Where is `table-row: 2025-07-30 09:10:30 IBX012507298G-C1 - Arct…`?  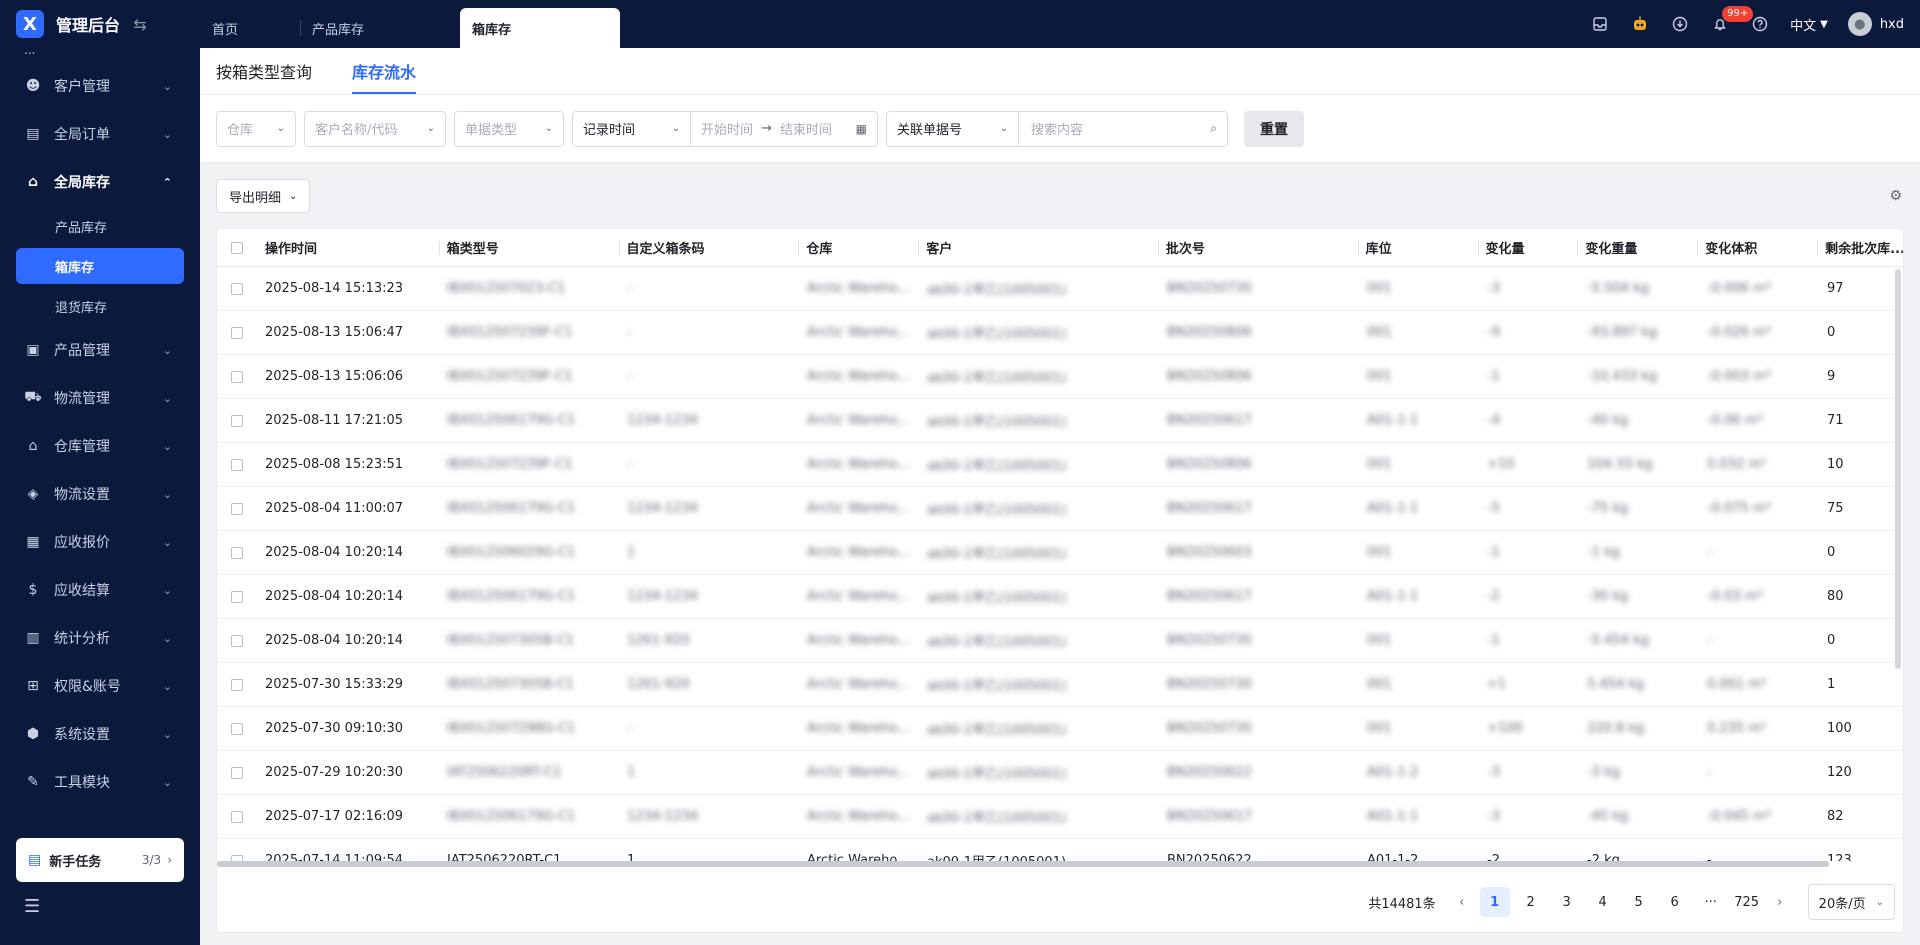
table-row: 2025-07-30 09:10:30 IBX012507298G-C1 - Arct… is located at coordinates (1060, 729).